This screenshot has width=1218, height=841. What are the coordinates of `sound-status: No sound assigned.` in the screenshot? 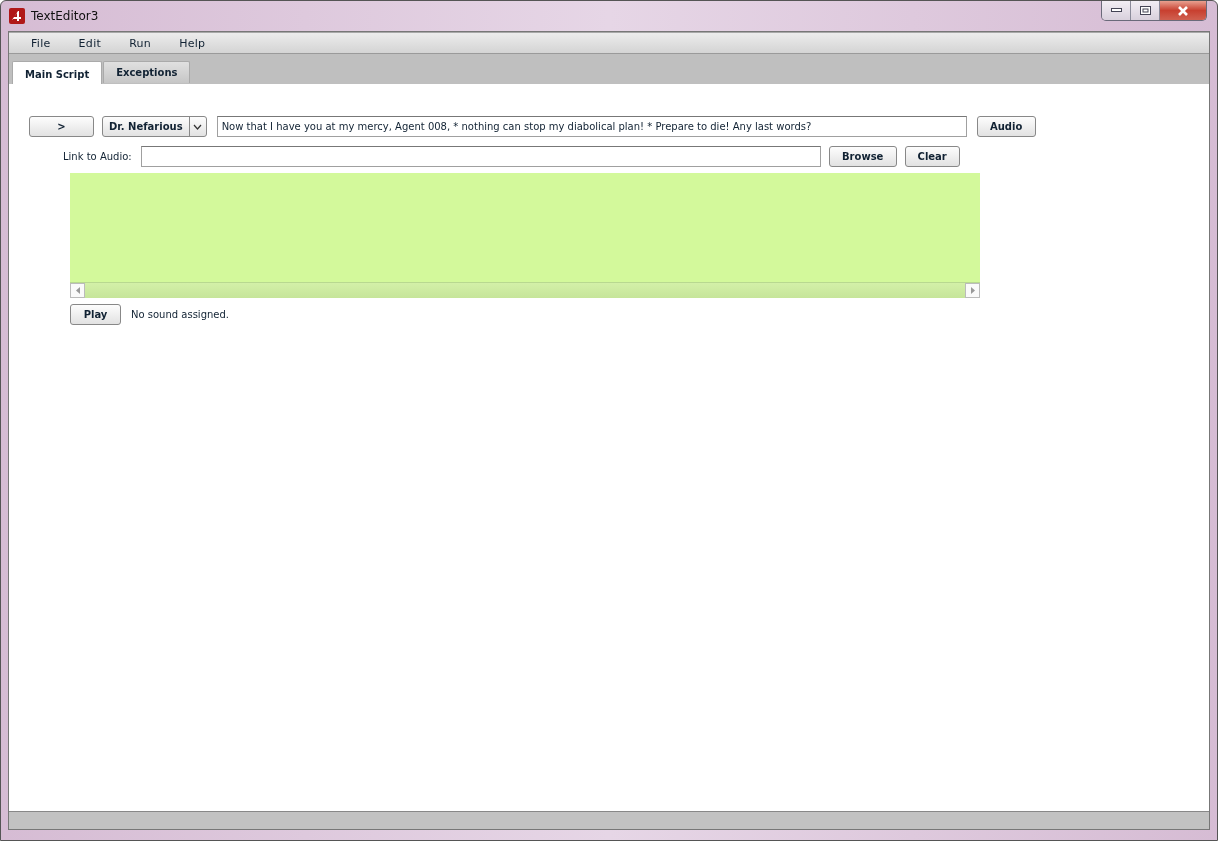 It's located at (180, 314).